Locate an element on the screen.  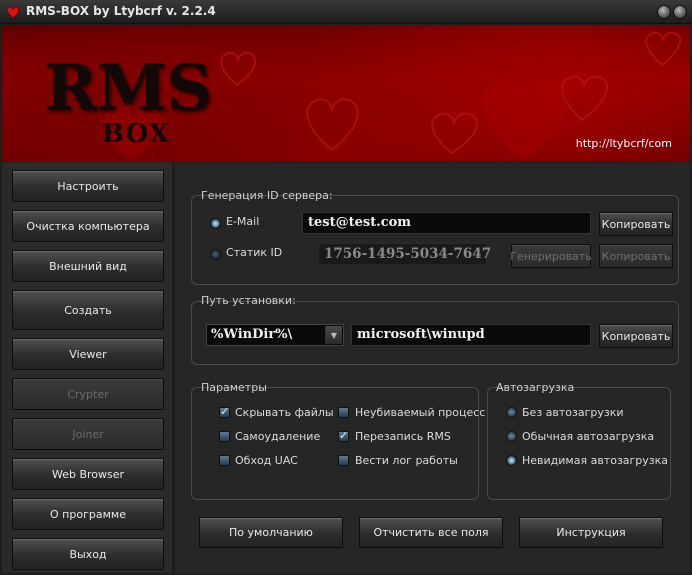
banner-url: http://ltybcrf/com is located at coordinates (623, 143).